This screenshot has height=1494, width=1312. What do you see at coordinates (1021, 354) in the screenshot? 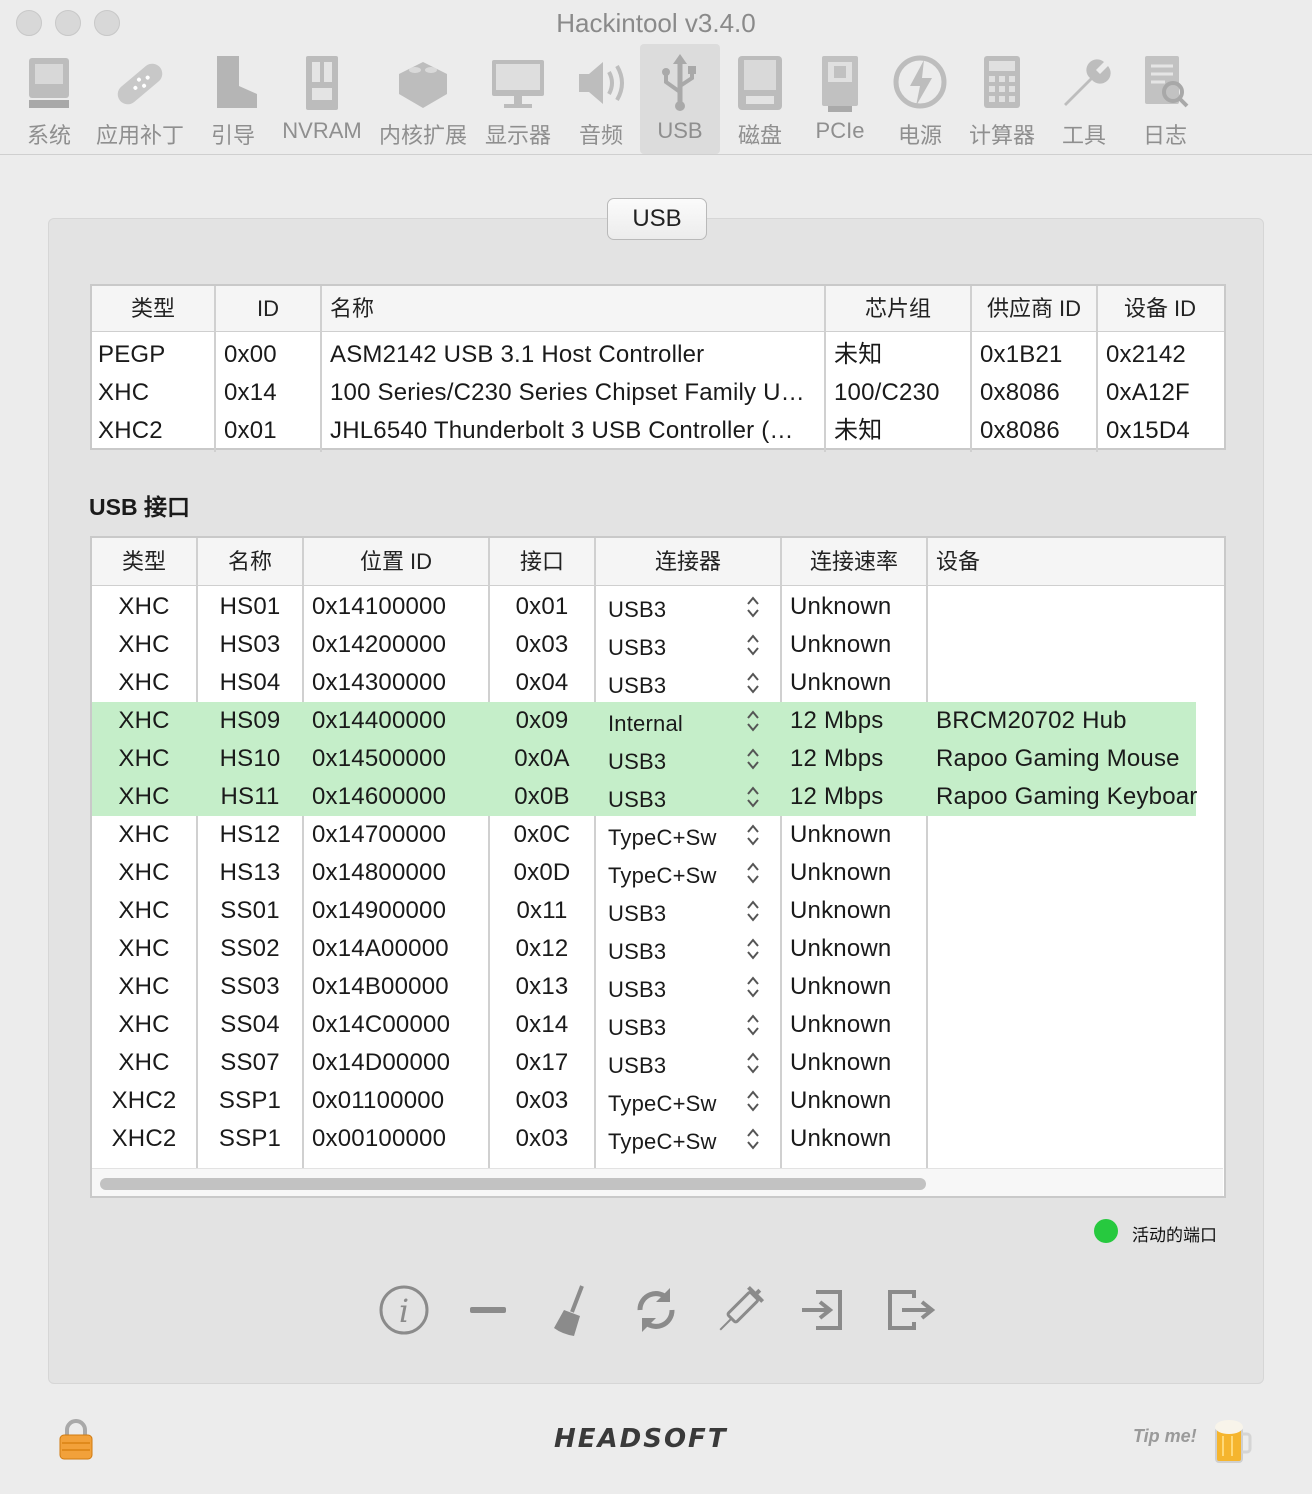
I see `controller-cell-vendor-id: 0x1B21` at bounding box center [1021, 354].